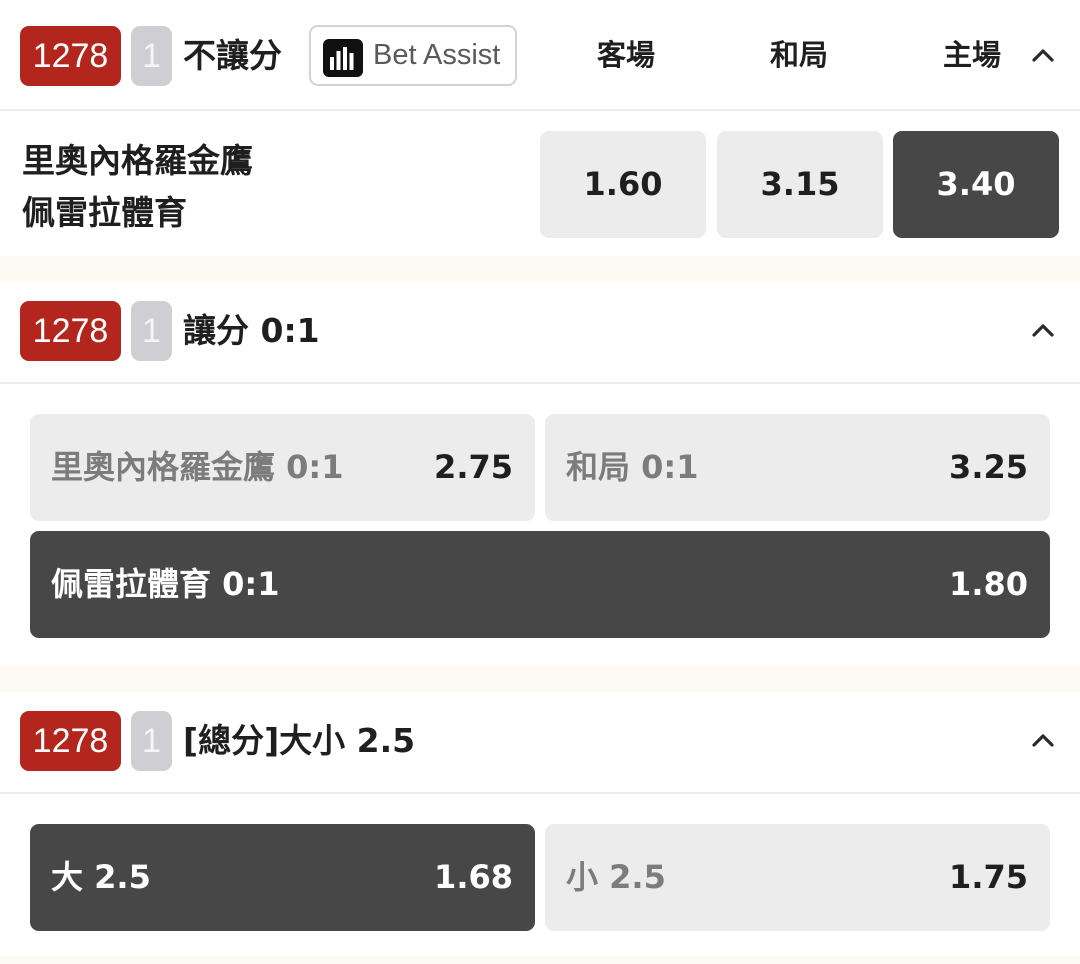 The width and height of the screenshot is (1080, 964). What do you see at coordinates (165, 584) in the screenshot?
I see `option-label: 佩雷拉體育 0:1` at bounding box center [165, 584].